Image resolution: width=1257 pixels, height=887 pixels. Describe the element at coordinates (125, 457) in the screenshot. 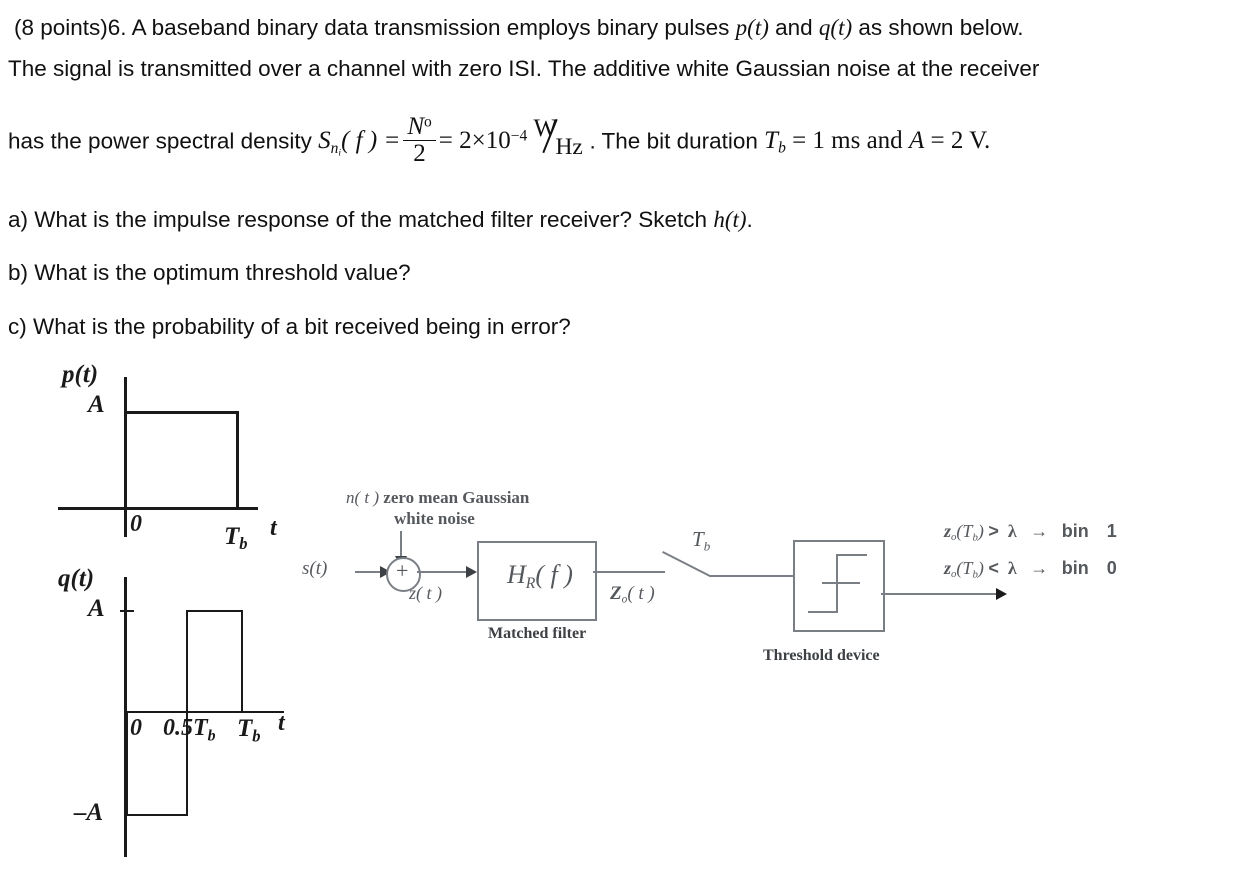

I see `p-y-axis` at that location.